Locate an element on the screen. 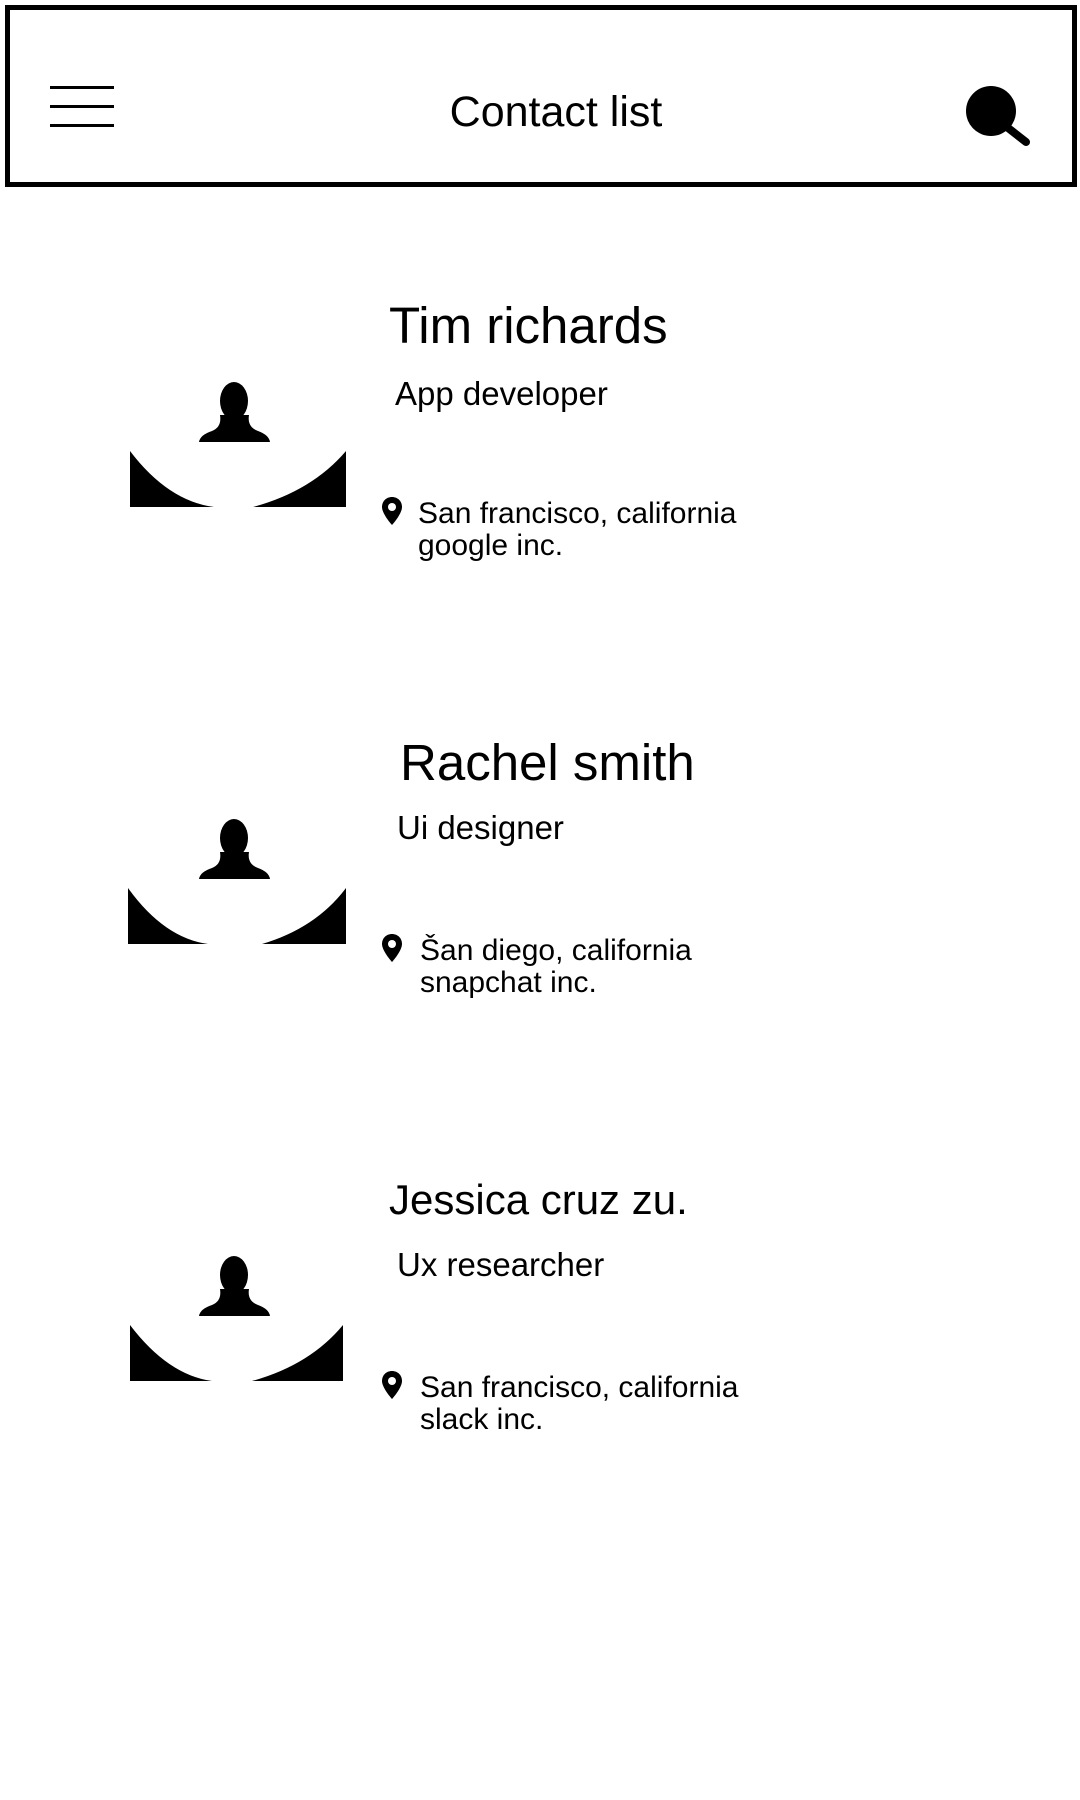 This screenshot has width=1080, height=1800. contact-name: Rachel smith is located at coordinates (547, 762).